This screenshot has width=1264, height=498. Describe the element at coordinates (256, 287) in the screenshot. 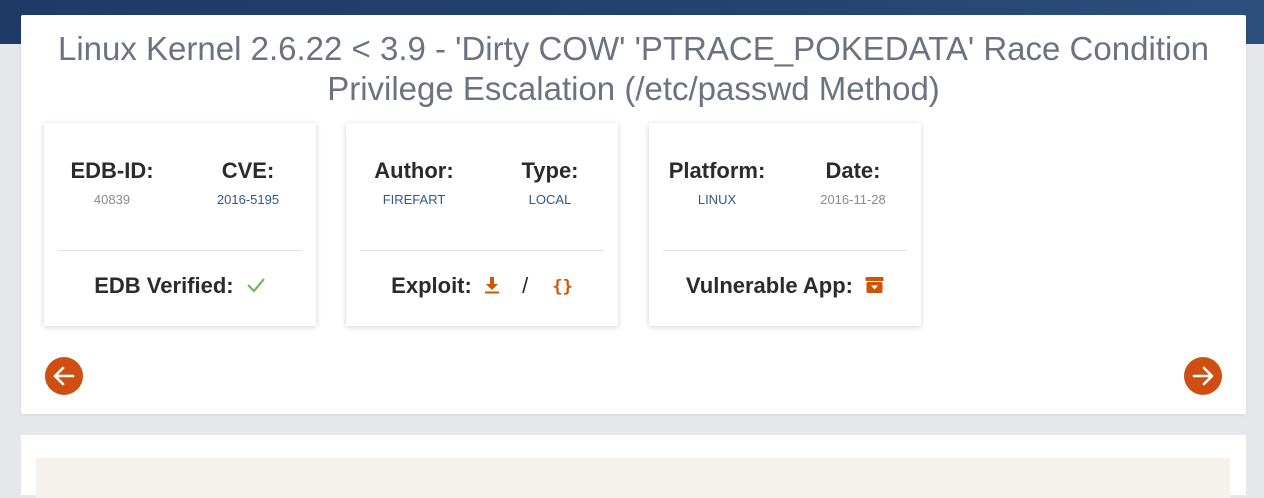

I see `check-icon` at that location.